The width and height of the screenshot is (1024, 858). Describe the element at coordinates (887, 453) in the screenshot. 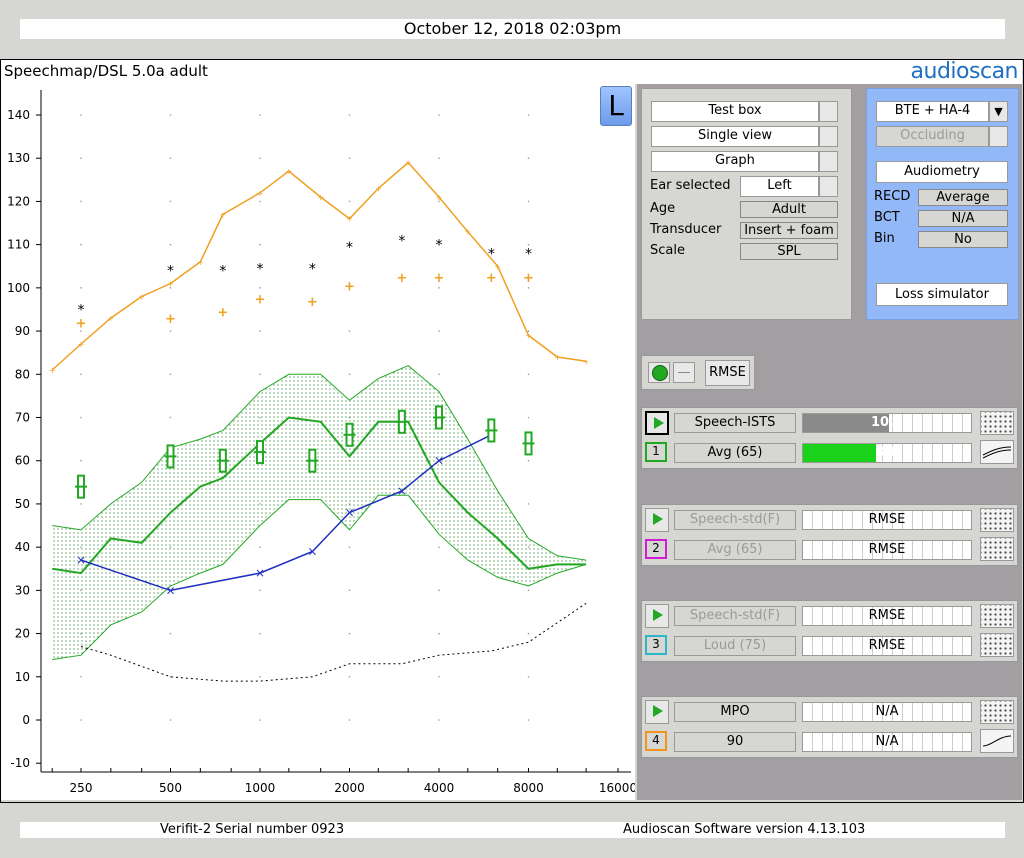

I see `rmse-meter-b-1: 8.6` at that location.